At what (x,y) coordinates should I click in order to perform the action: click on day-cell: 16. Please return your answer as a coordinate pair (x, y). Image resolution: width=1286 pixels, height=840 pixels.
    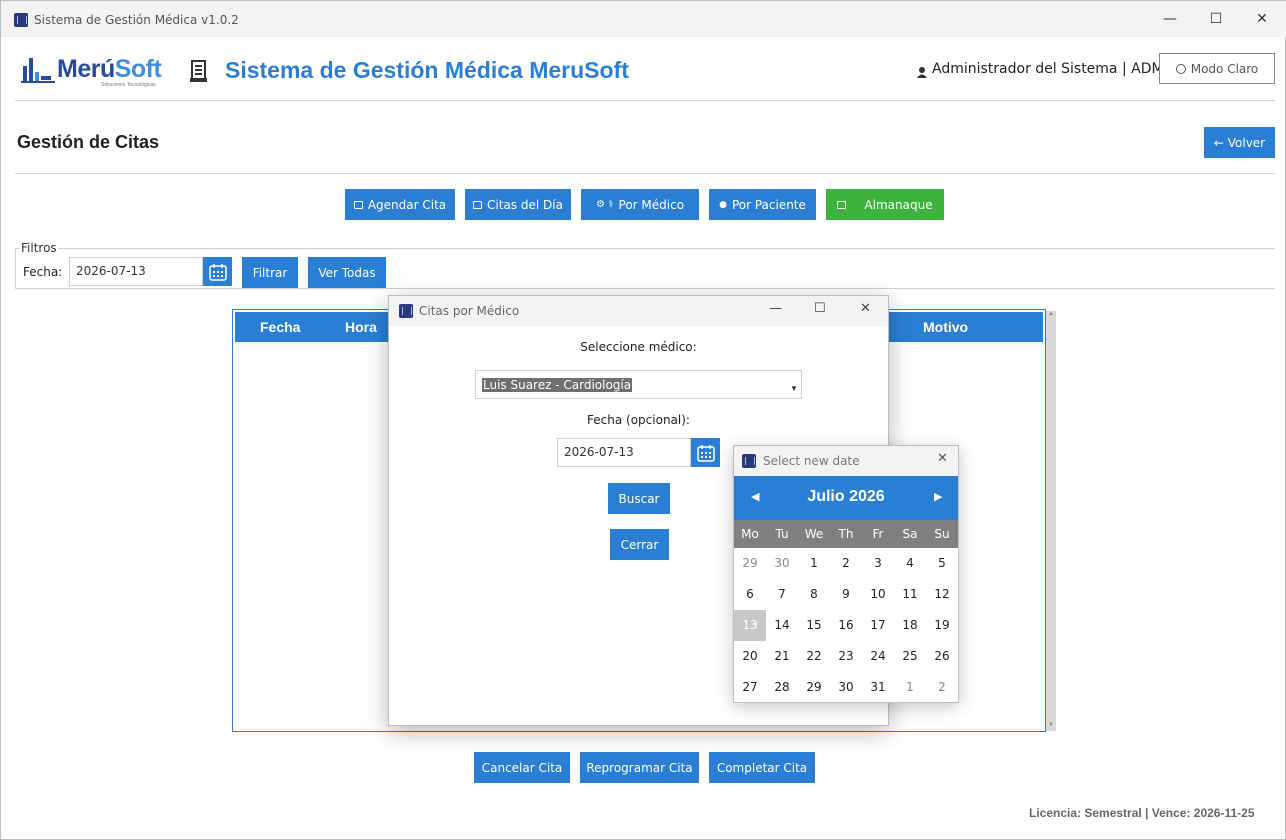
    Looking at the image, I should click on (846, 625).